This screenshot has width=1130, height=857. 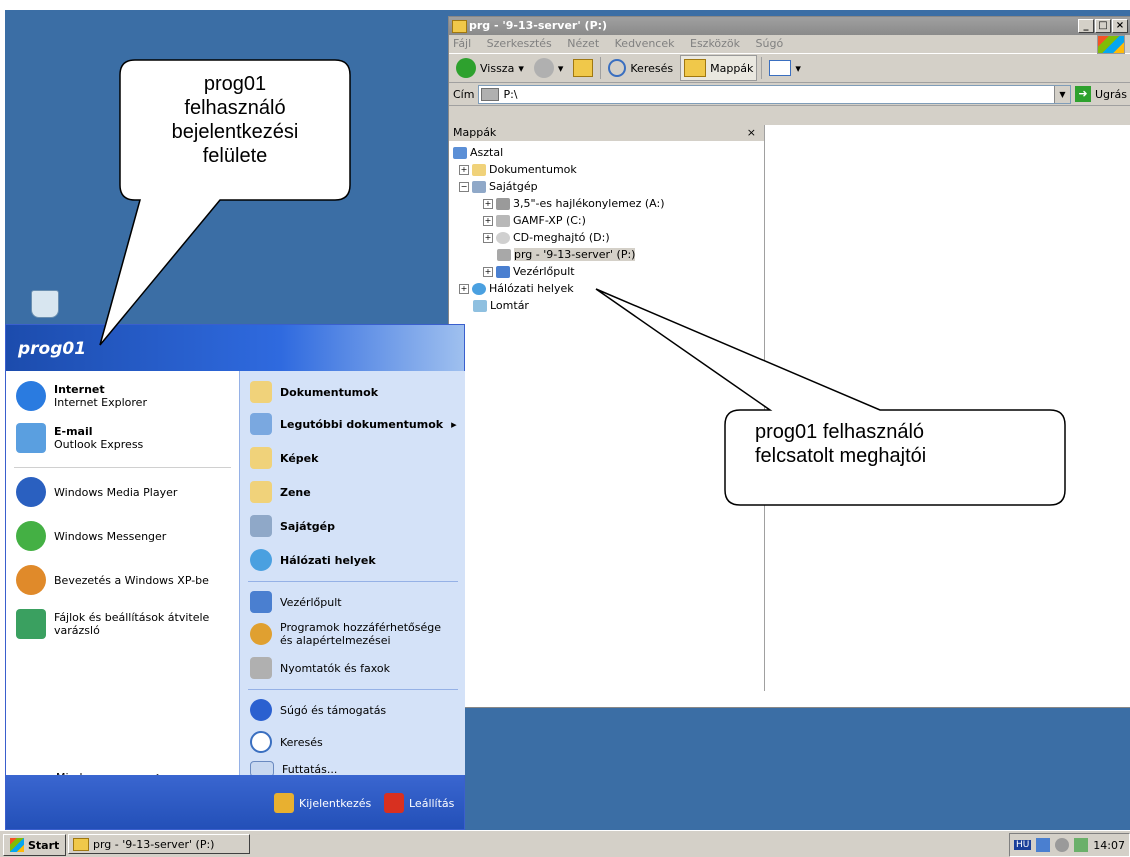 I want to click on tree-item-network-drive-p: prg - '9-13-server' (P:), so click(x=566, y=254).